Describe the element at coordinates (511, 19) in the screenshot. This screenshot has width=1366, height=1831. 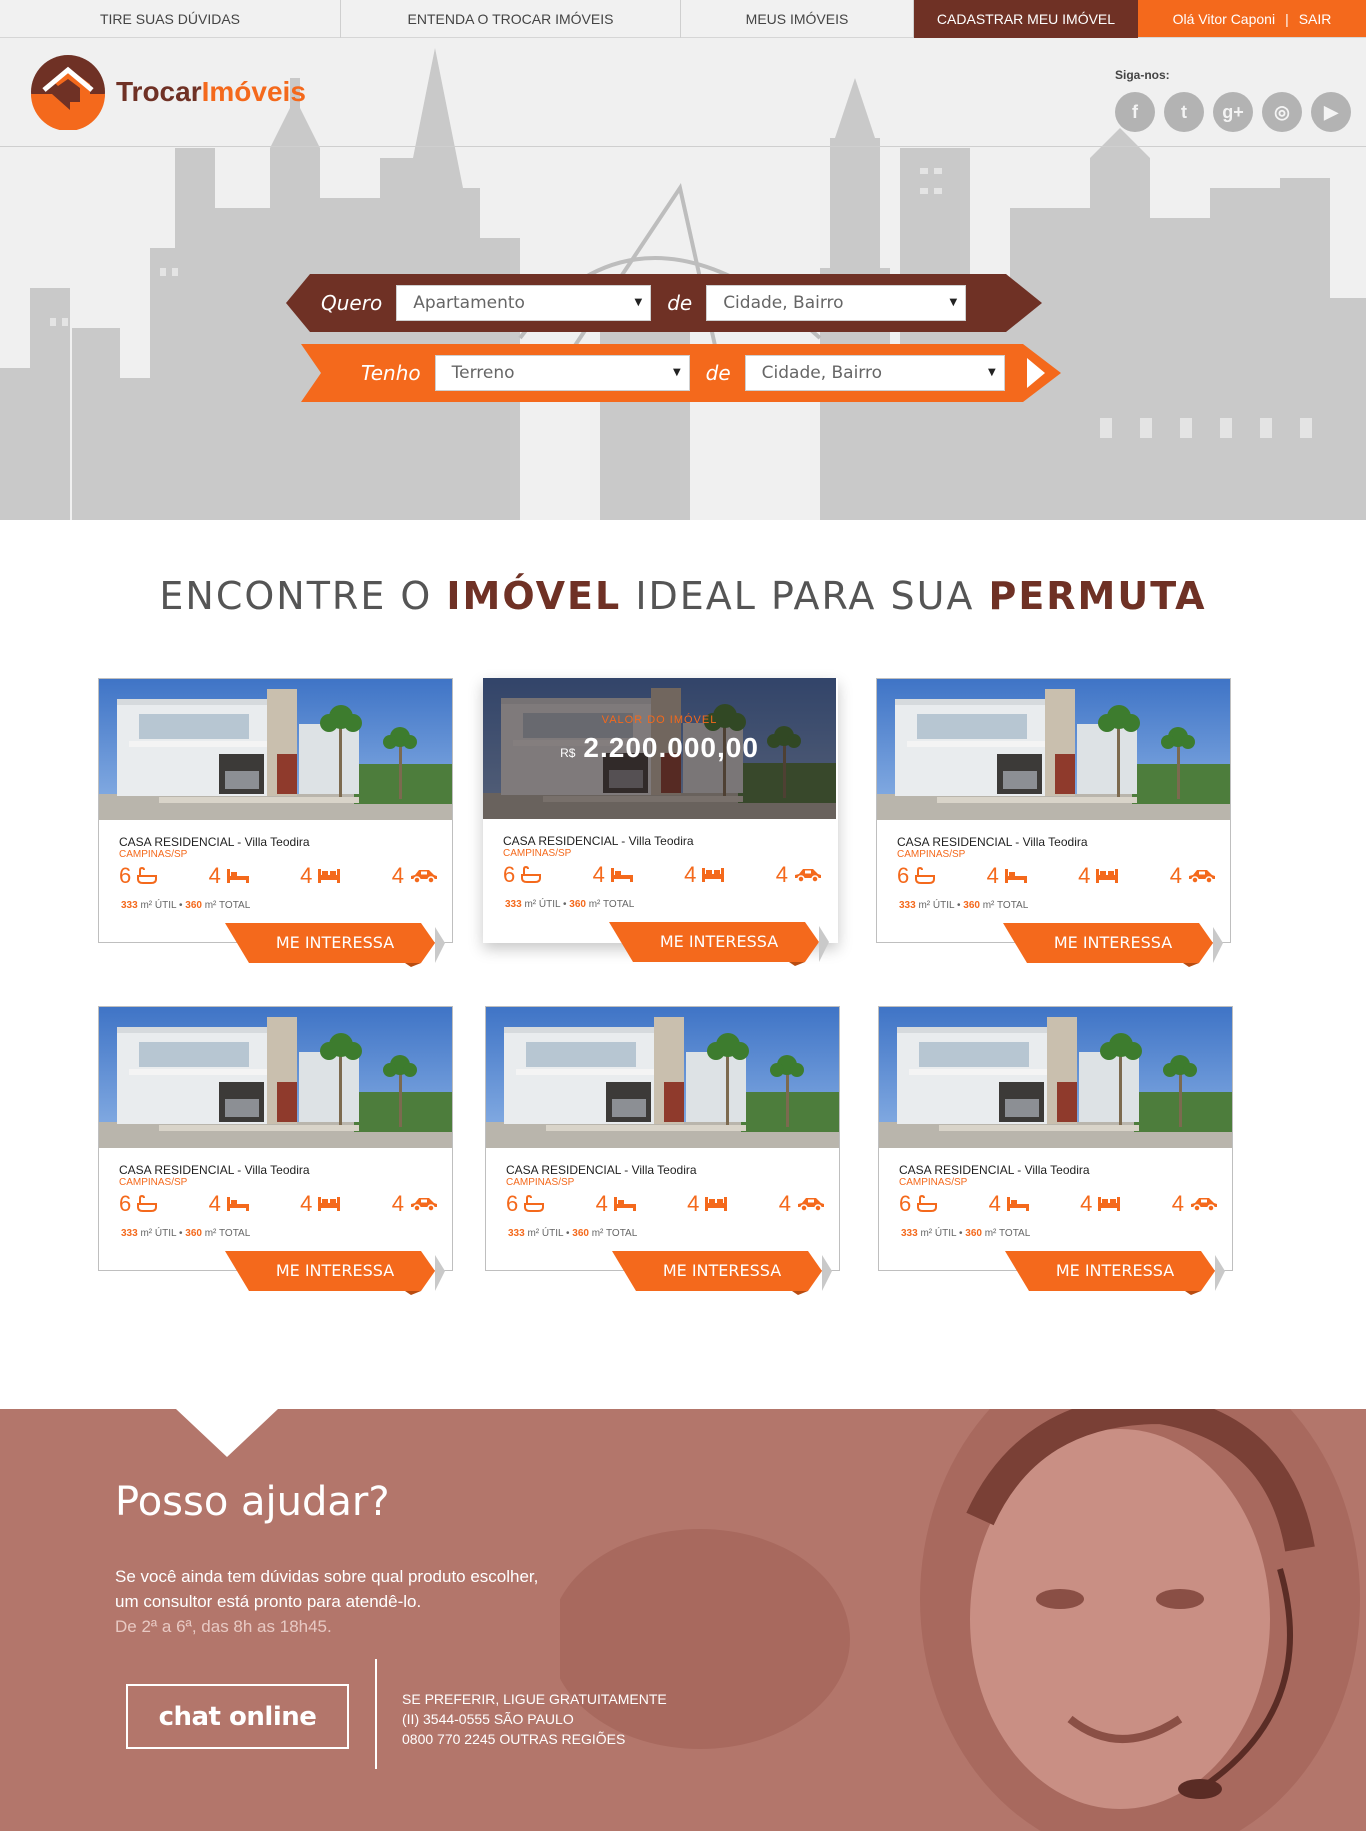
I see `nav-about-link: ENTENDA O TROCAR IMÓVEIS` at that location.